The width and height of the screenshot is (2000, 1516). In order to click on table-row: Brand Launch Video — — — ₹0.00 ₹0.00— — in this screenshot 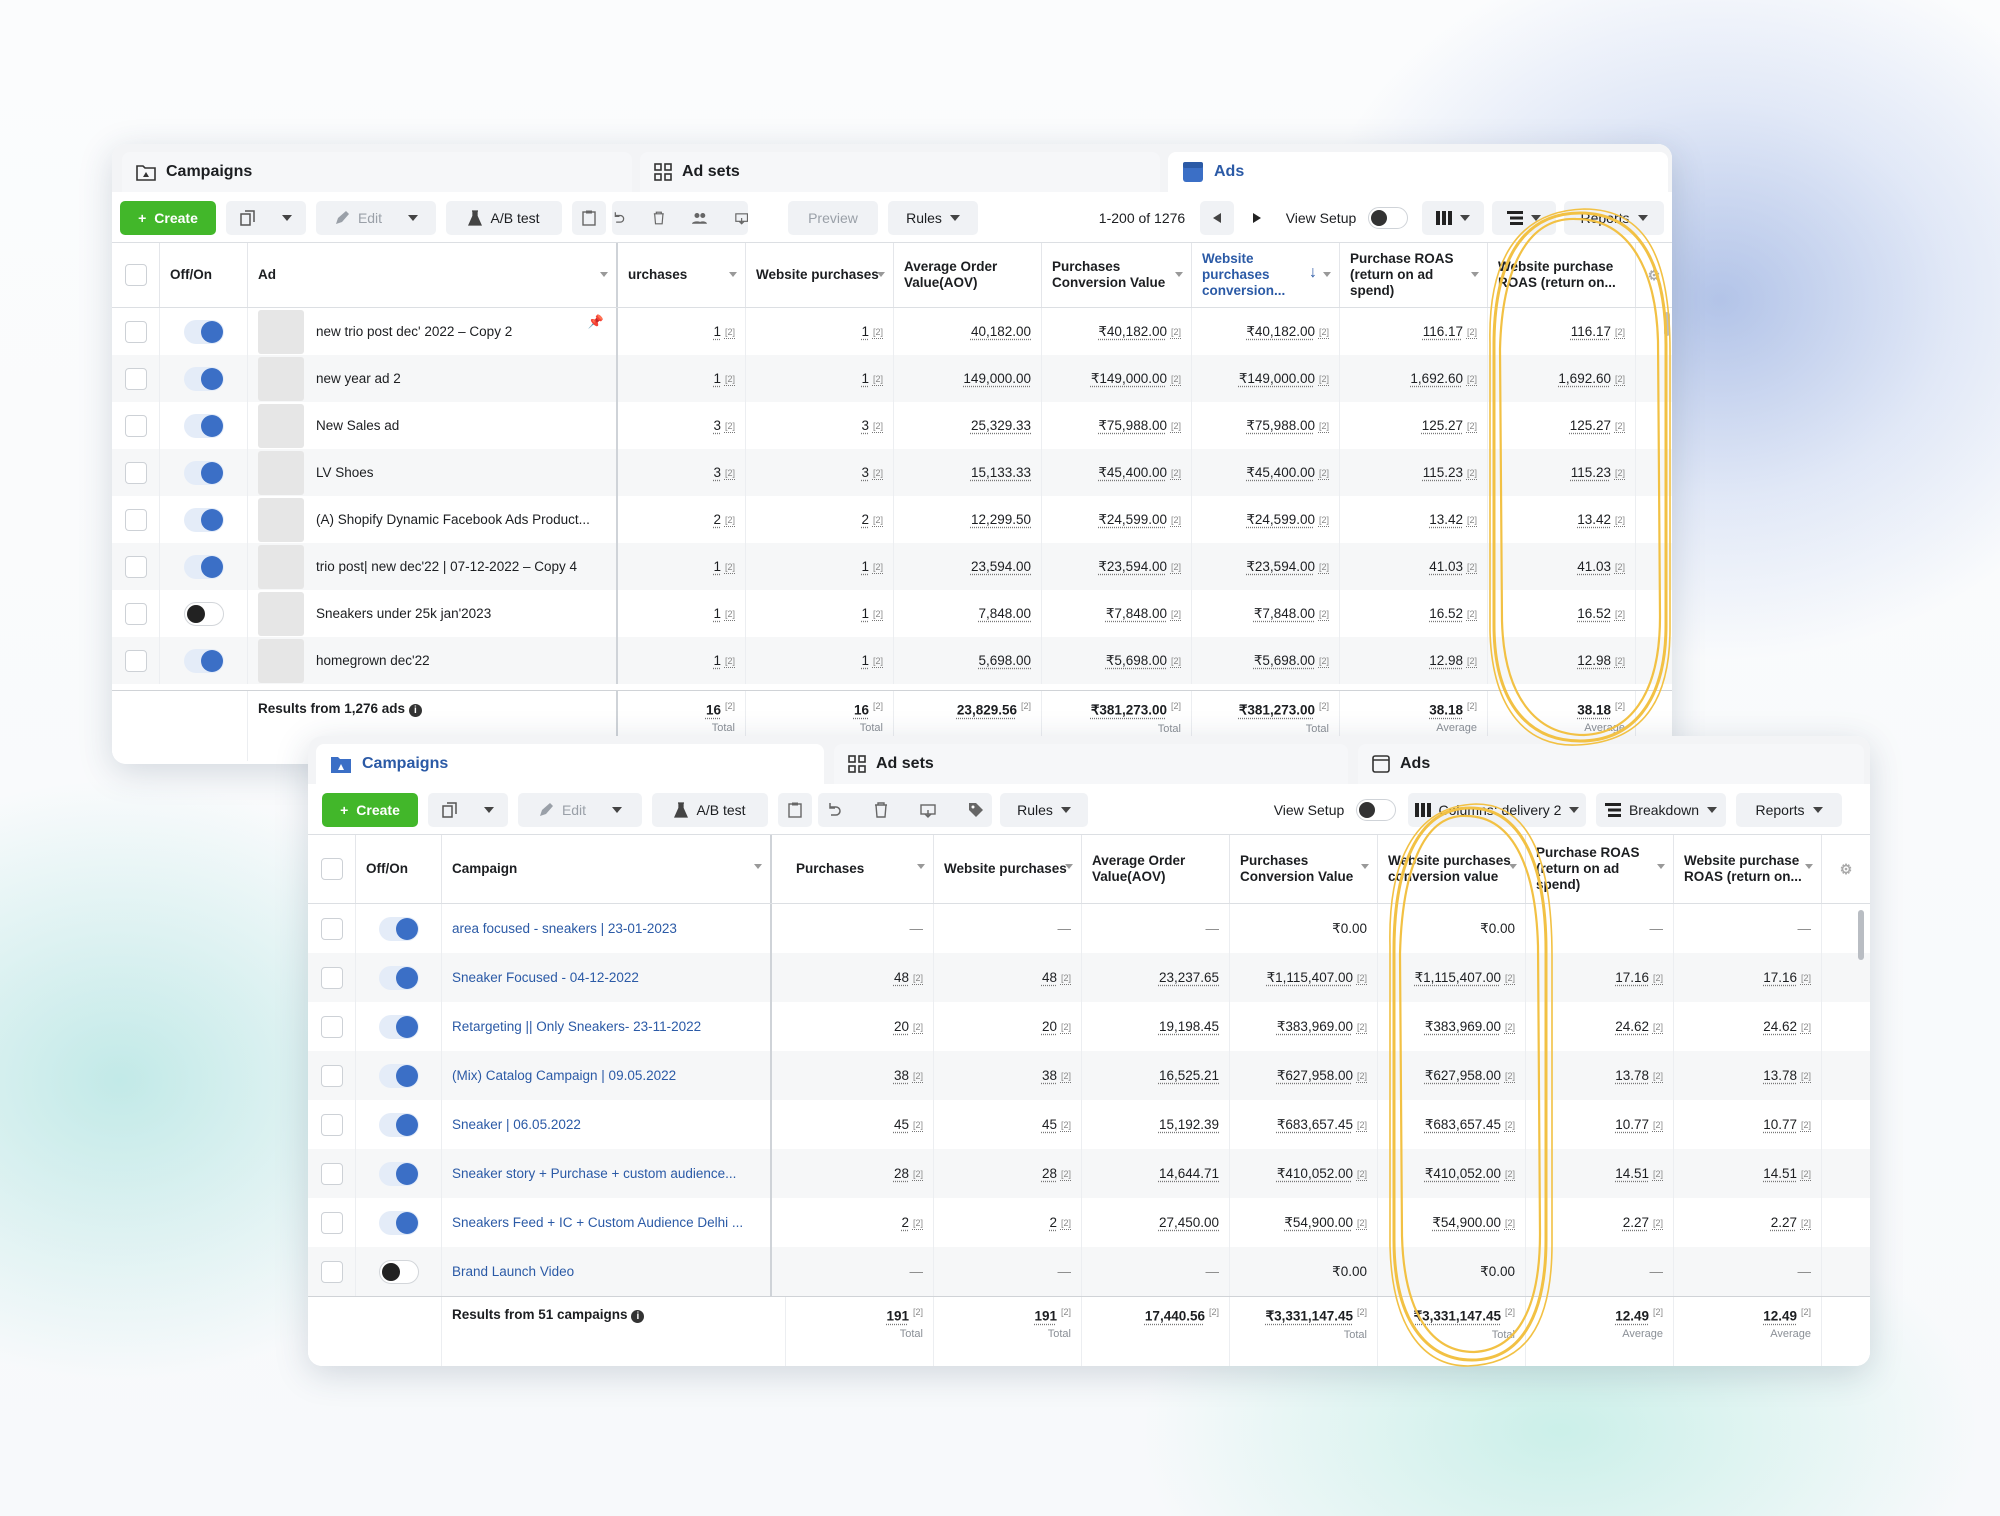, I will do `click(1089, 1271)`.